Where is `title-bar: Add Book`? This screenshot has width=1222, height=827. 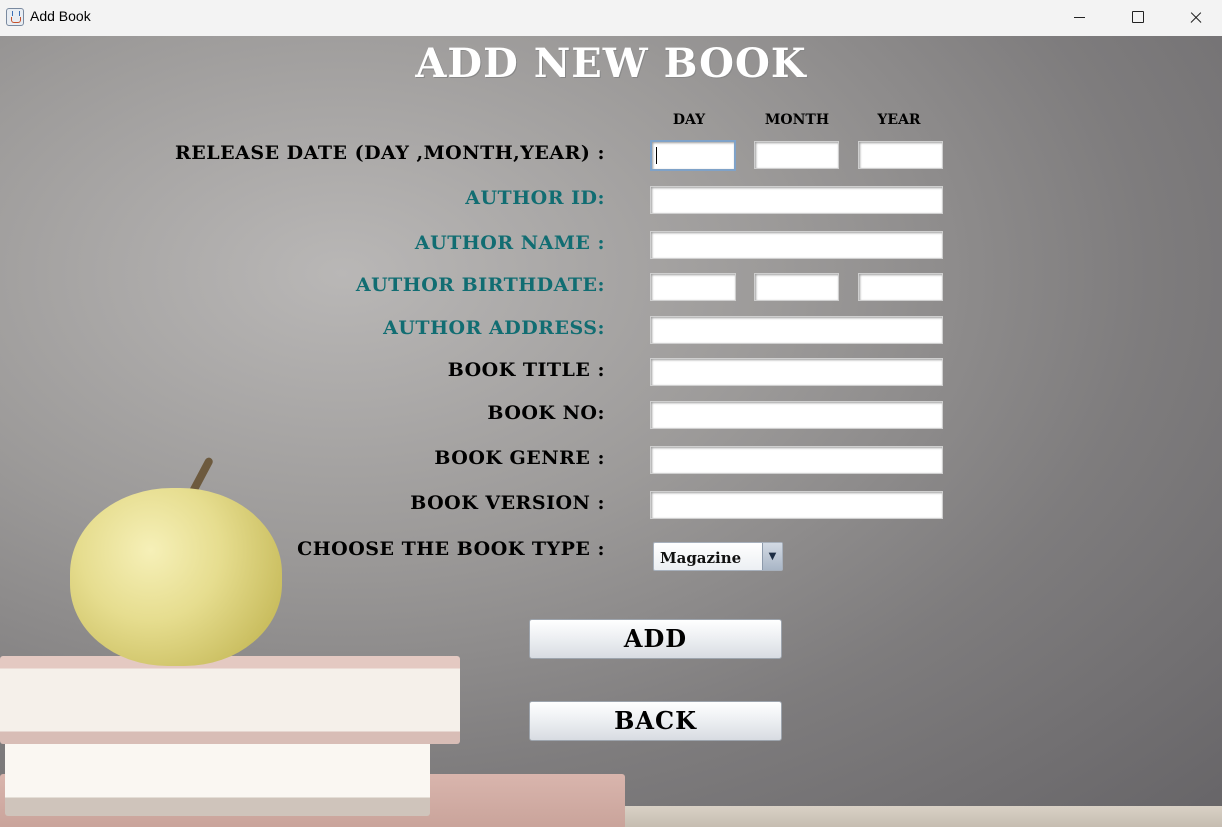
title-bar: Add Book is located at coordinates (611, 18).